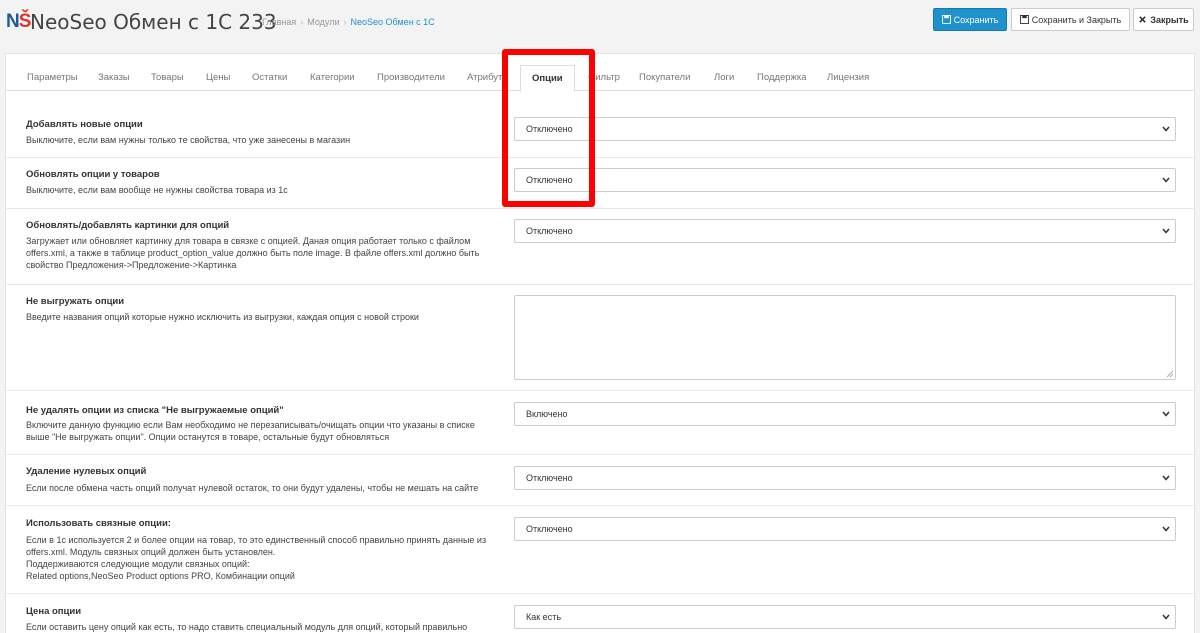  I want to click on close-button-label: Закрыть, so click(1169, 19).